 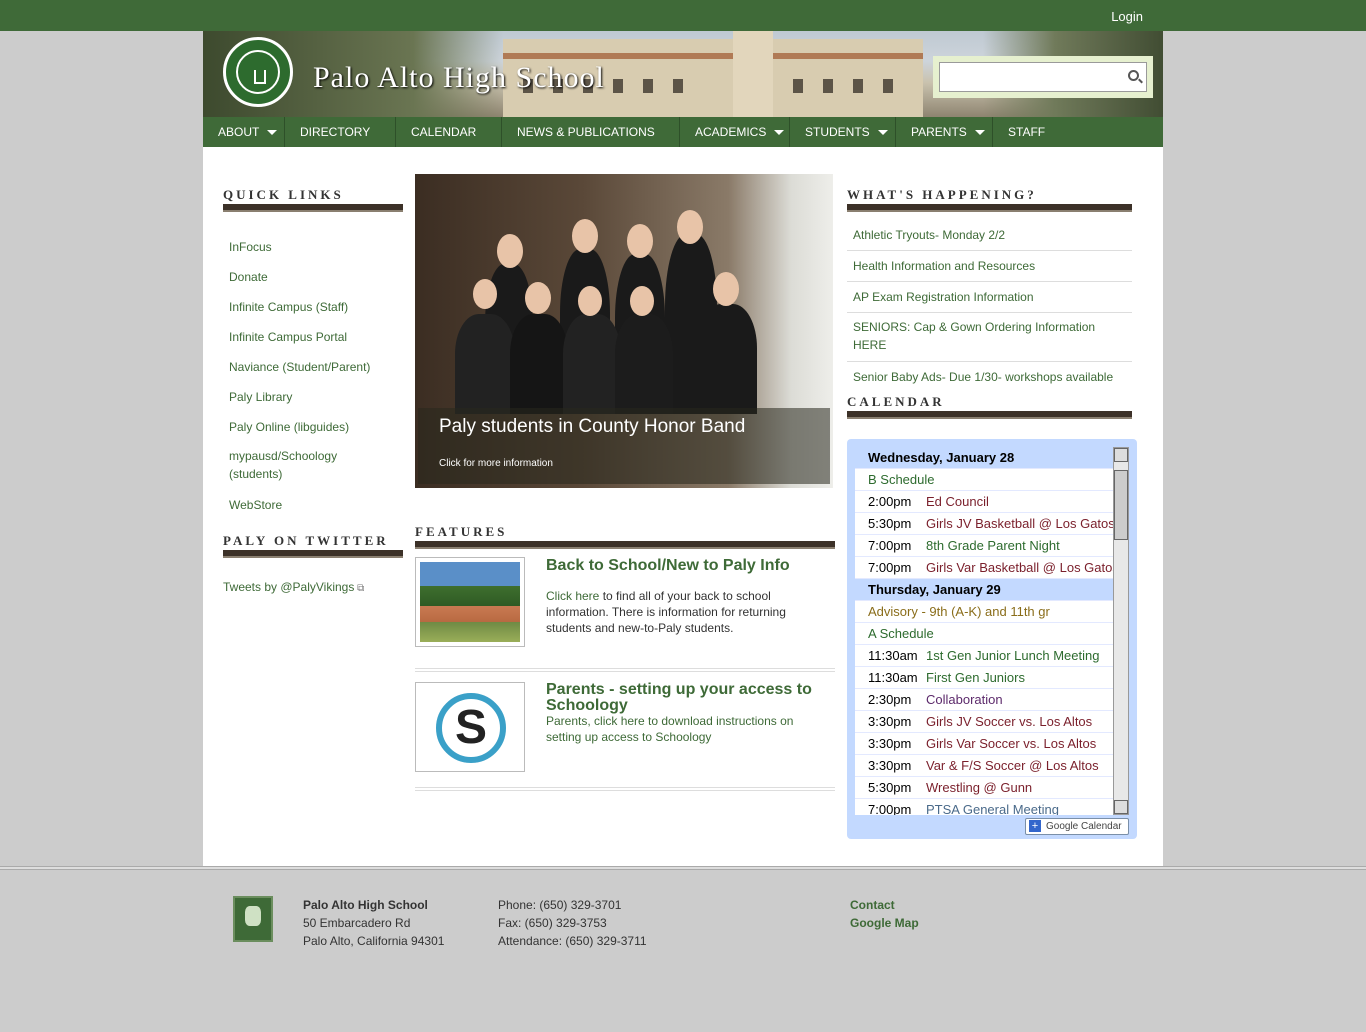 I want to click on calendar-event: 5:30pm Wrestling @ Gunn, so click(x=984, y=788).